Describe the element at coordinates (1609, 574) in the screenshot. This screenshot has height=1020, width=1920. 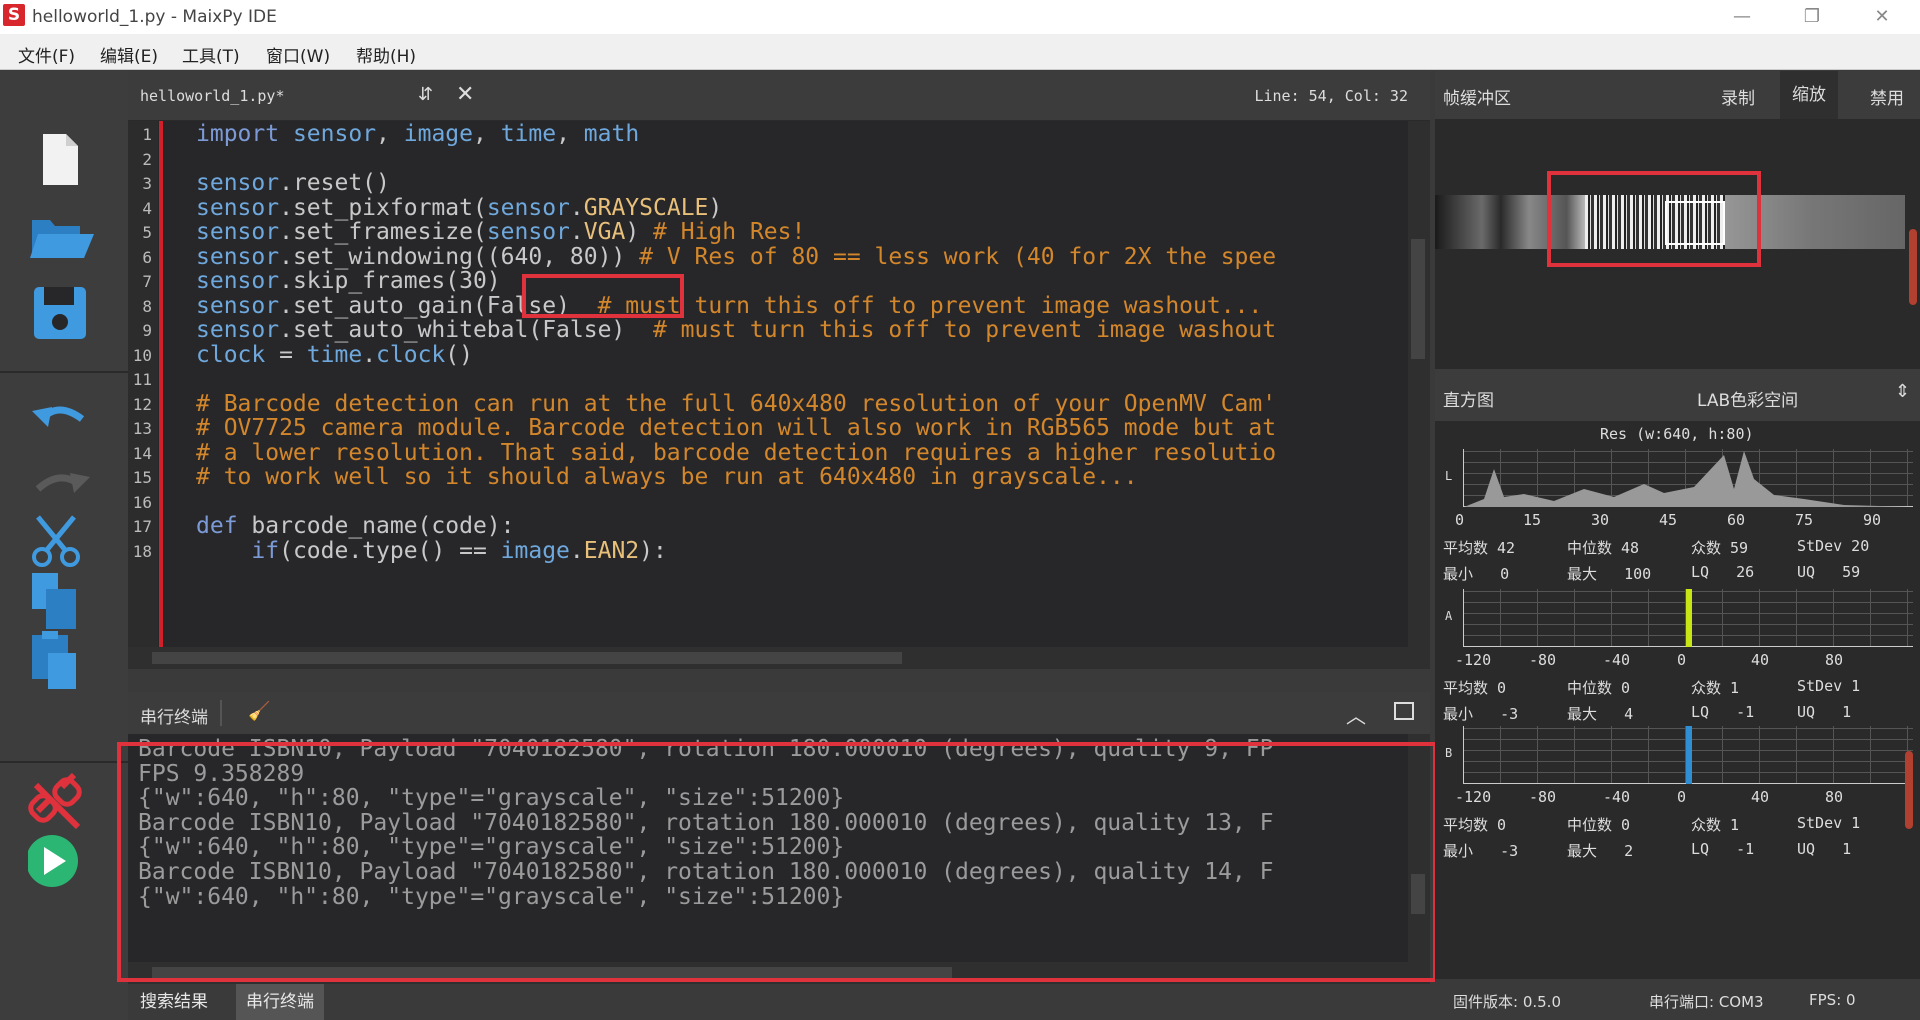
I see `stat-max: 最大 100` at that location.